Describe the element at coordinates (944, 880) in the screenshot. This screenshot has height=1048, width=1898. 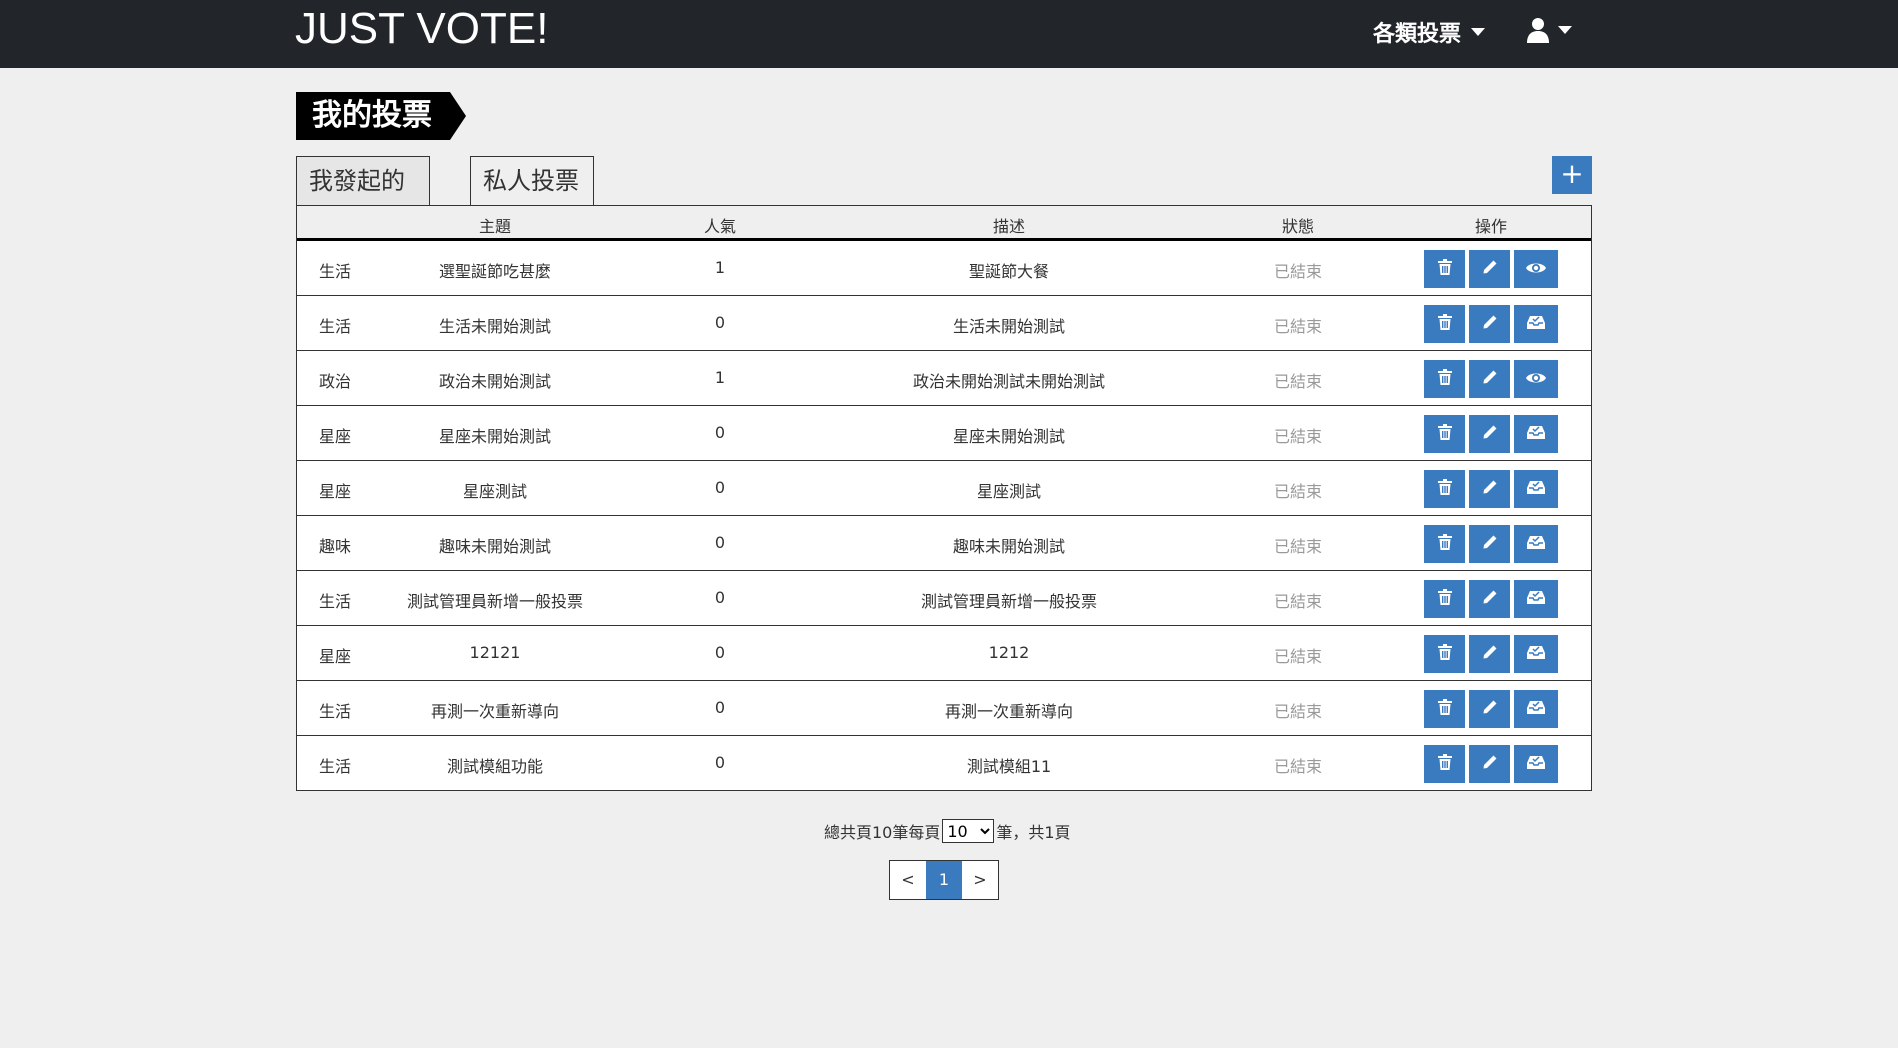
I see `page-button-current: 1` at that location.